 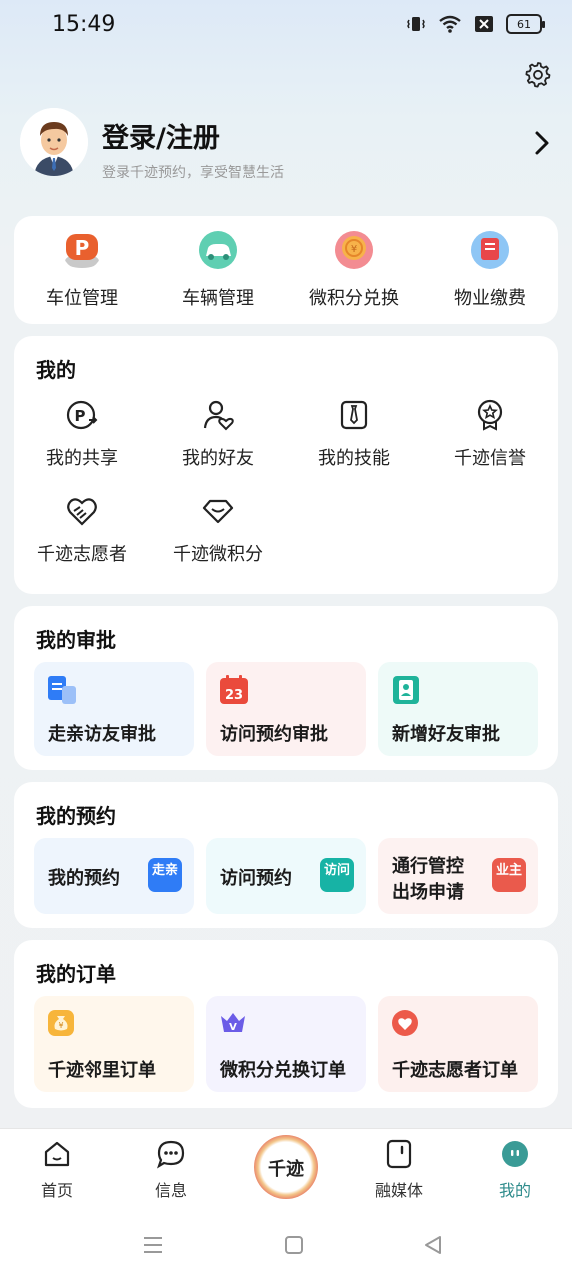 I want to click on approval-tile-visit-friends: 走亲访友审批, so click(x=114, y=709).